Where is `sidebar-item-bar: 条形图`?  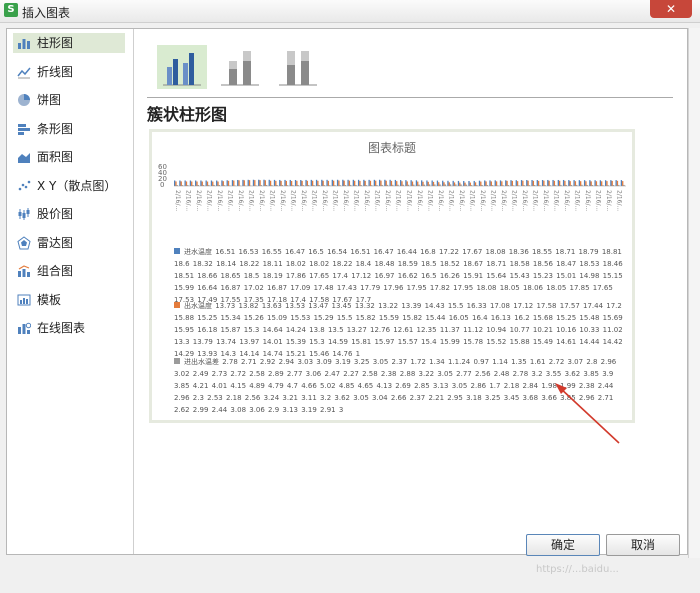
sidebar-item-bar: 条形图 is located at coordinates (69, 129).